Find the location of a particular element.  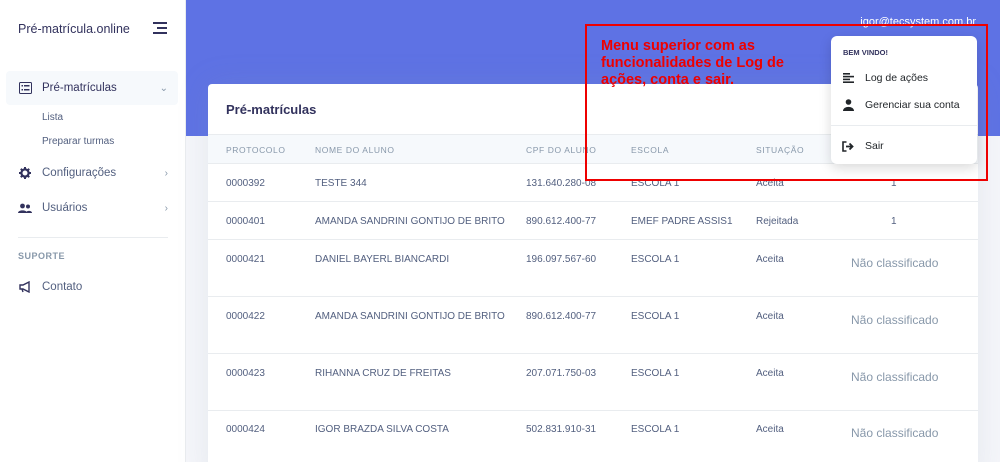

dropdown-header: BEM VINDO! is located at coordinates (865, 52).